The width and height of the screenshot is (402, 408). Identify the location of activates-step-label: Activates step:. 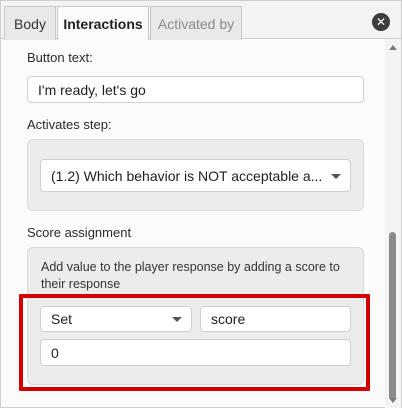
(69, 124).